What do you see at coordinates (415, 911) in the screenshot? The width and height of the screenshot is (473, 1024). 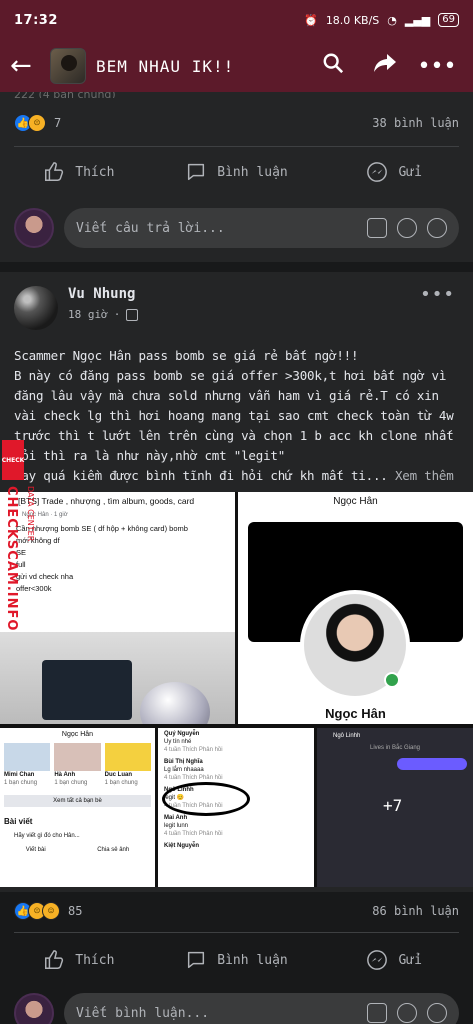 I see `comment-count: 86 bình luận` at bounding box center [415, 911].